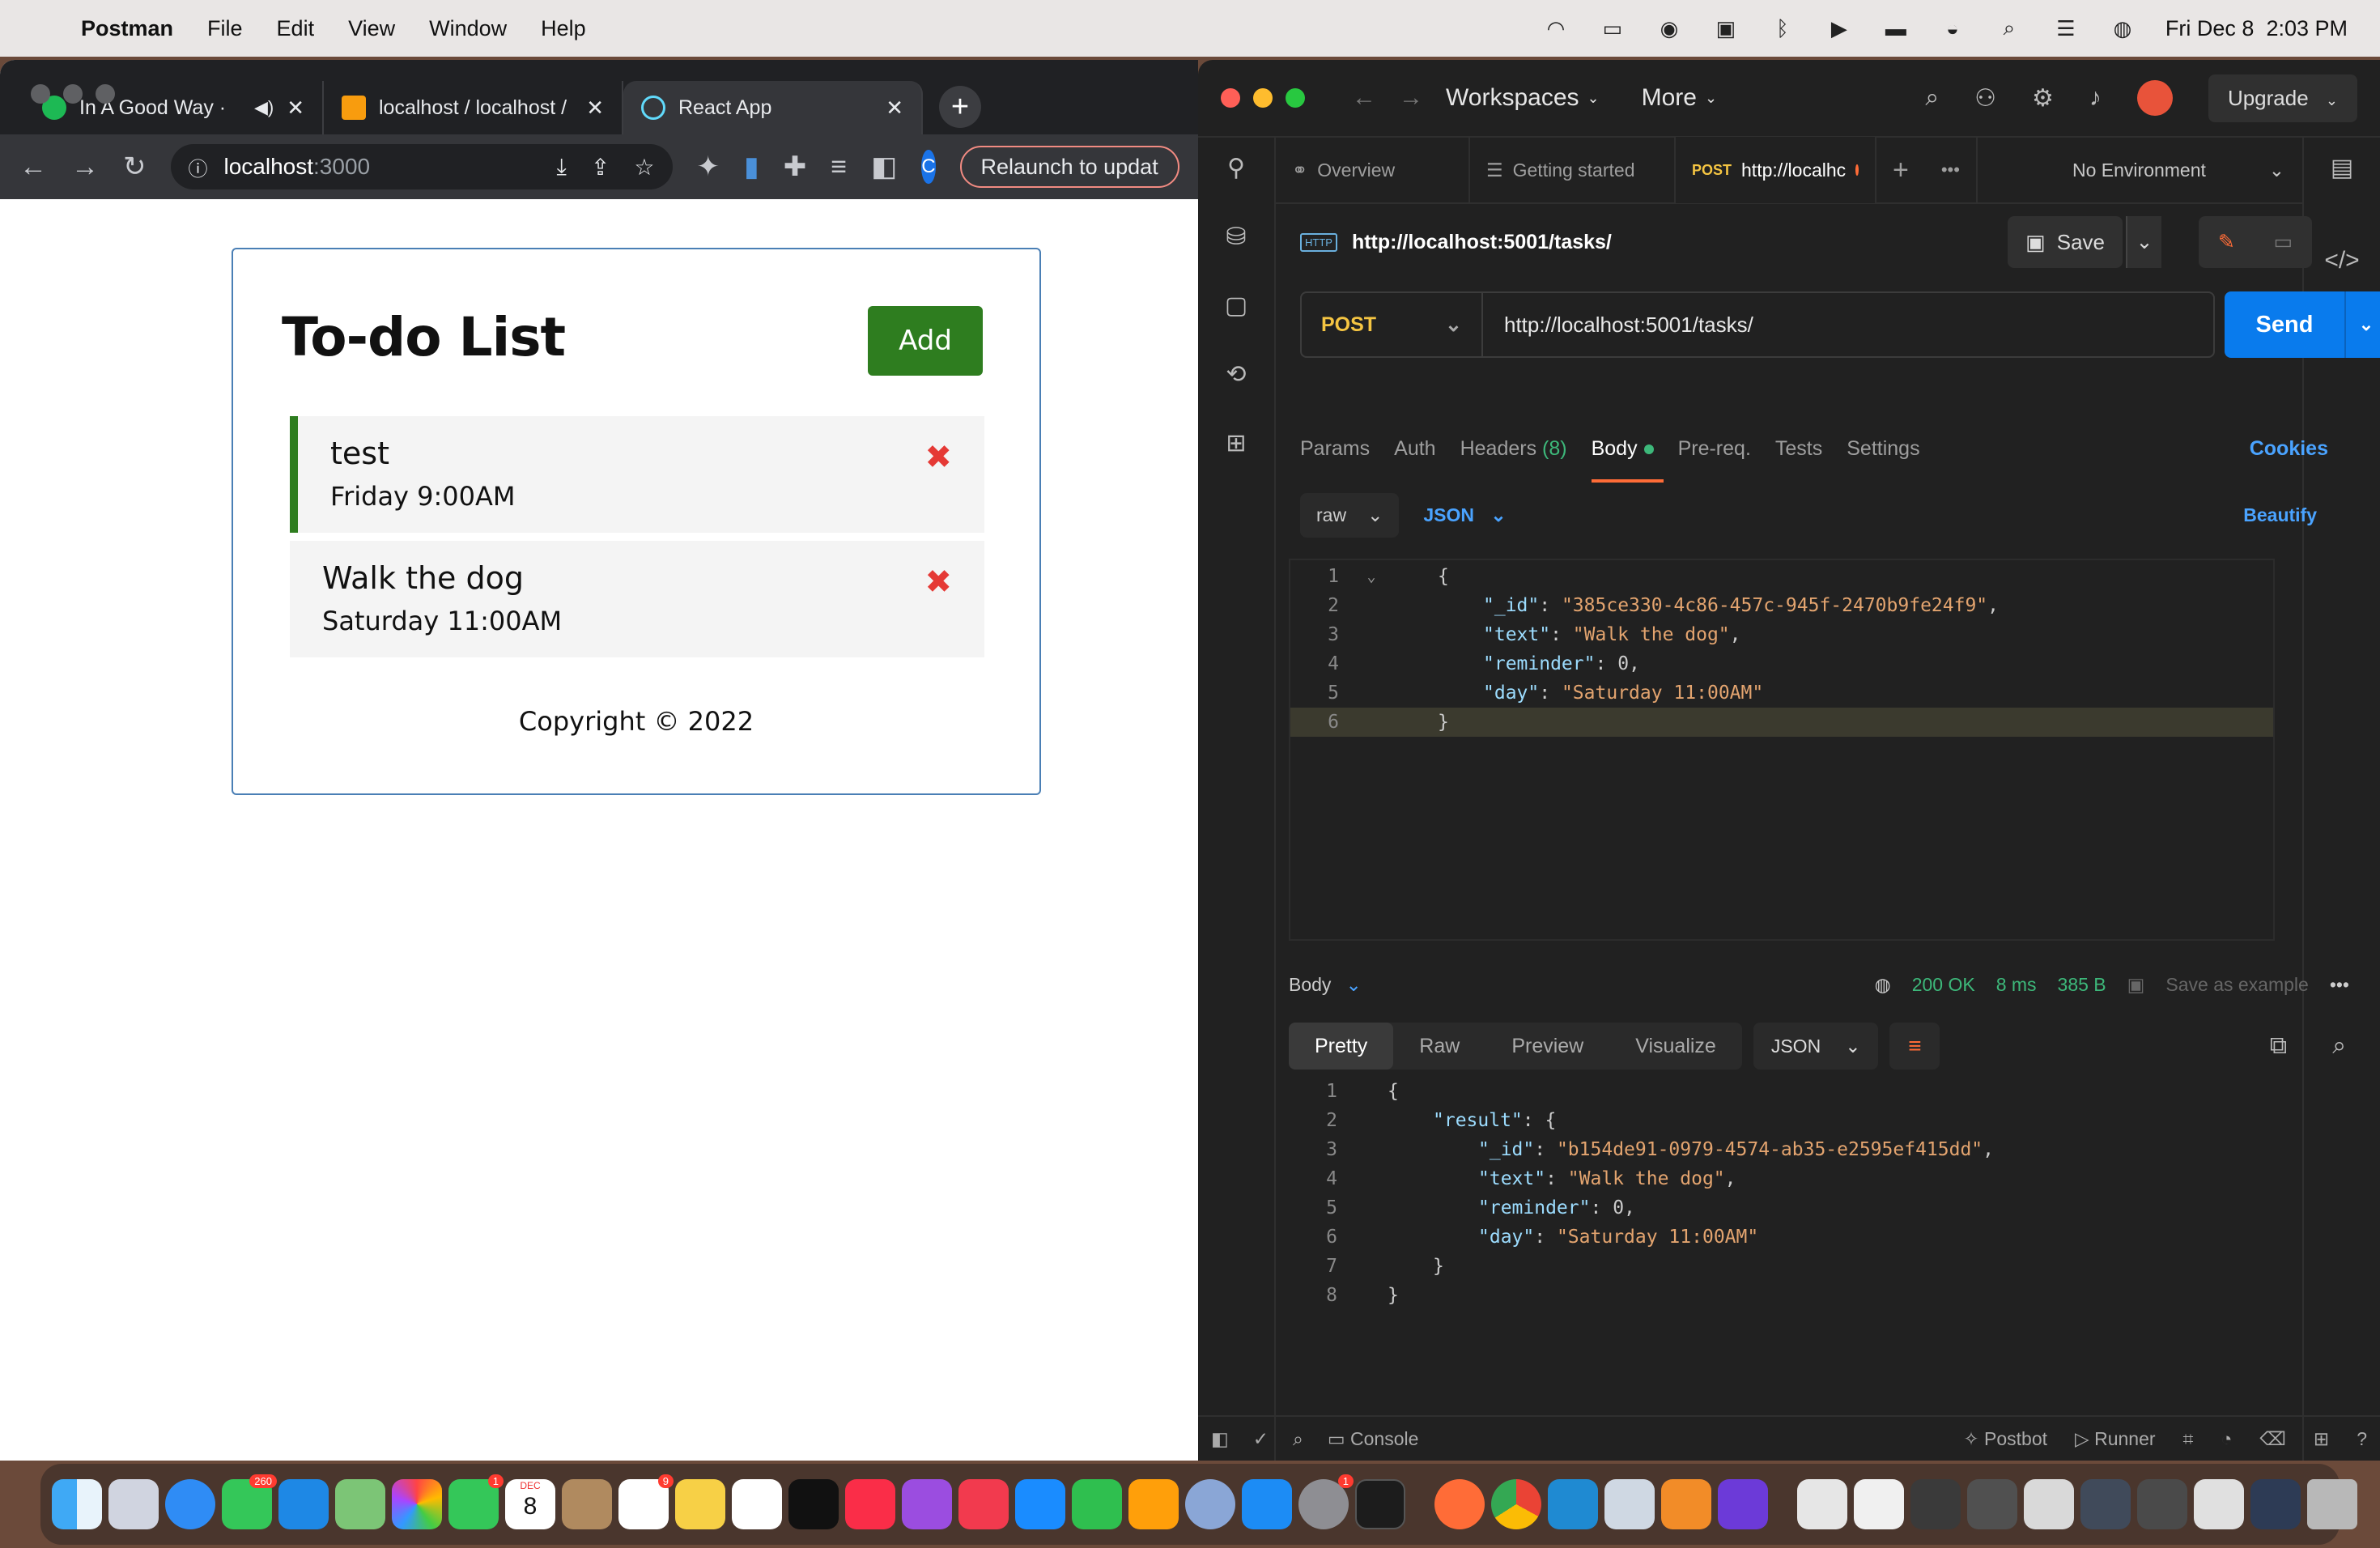  I want to click on response-status: 200 OK, so click(1944, 985).